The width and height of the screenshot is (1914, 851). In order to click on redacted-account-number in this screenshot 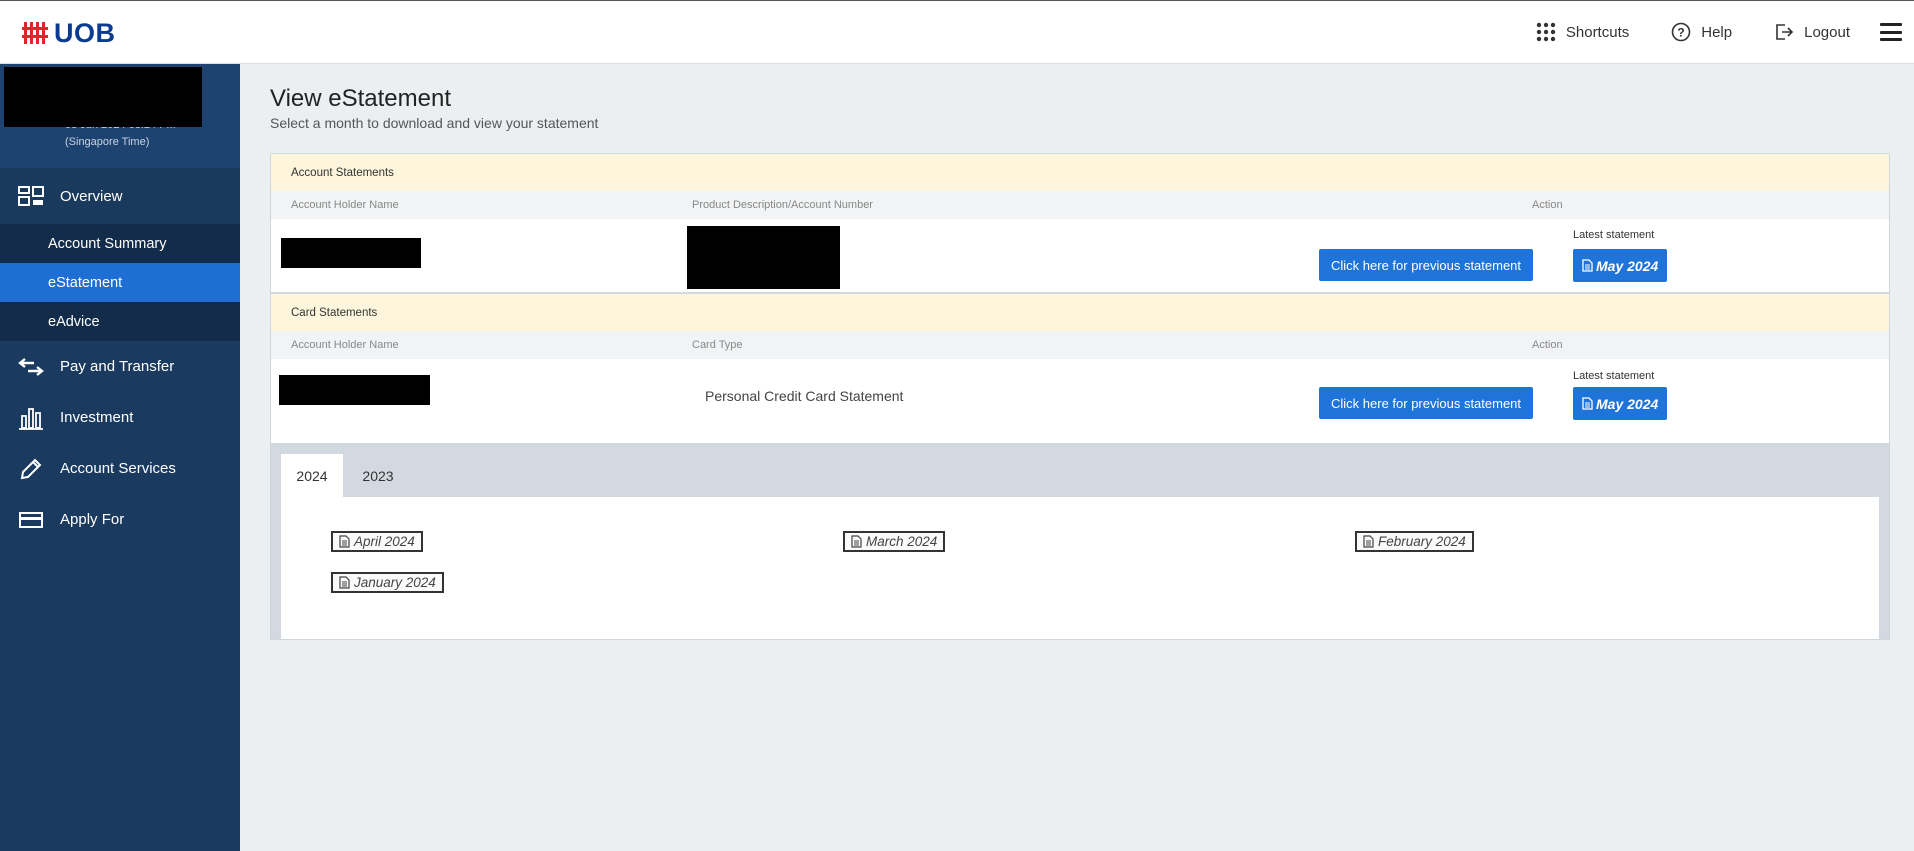, I will do `click(763, 257)`.